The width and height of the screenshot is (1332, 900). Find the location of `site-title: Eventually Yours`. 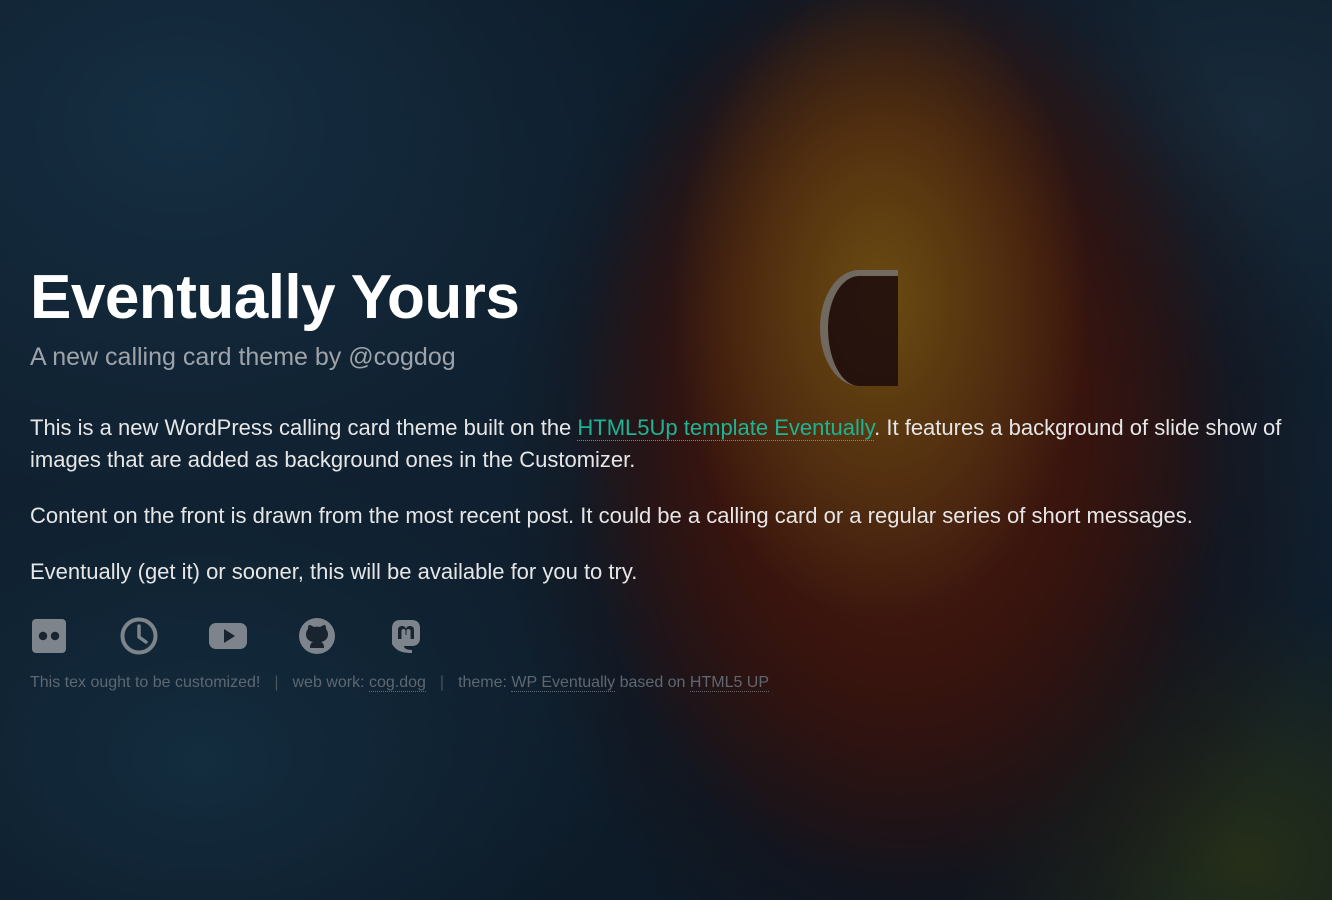

site-title: Eventually Yours is located at coordinates (275, 297).